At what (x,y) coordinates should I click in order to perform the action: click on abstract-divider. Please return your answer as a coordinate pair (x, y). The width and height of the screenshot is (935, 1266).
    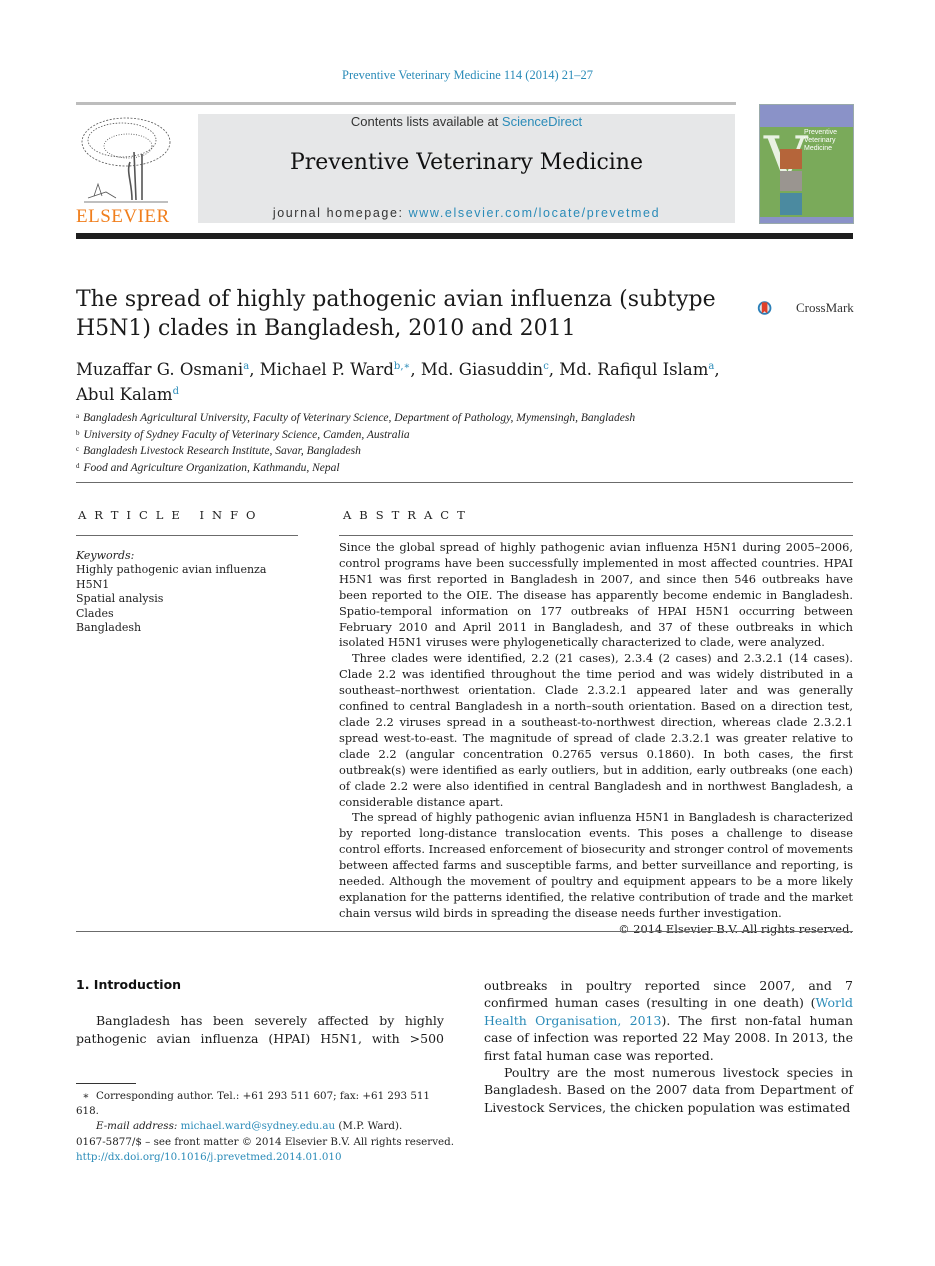
    Looking at the image, I should click on (596, 535).